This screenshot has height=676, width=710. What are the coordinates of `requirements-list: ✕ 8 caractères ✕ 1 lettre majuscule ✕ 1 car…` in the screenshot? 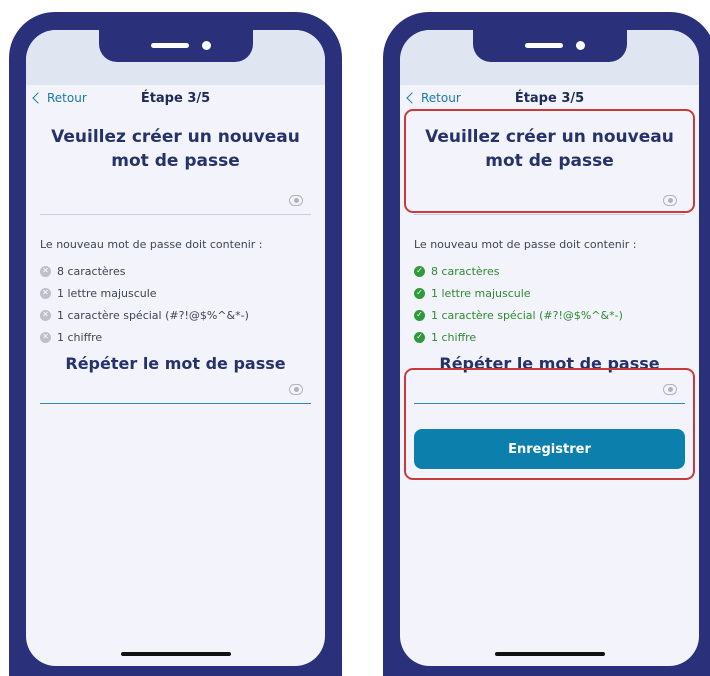 It's located at (144, 304).